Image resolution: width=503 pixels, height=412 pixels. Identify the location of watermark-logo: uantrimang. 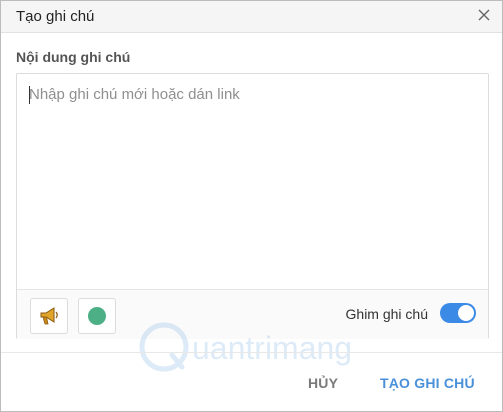
(245, 347).